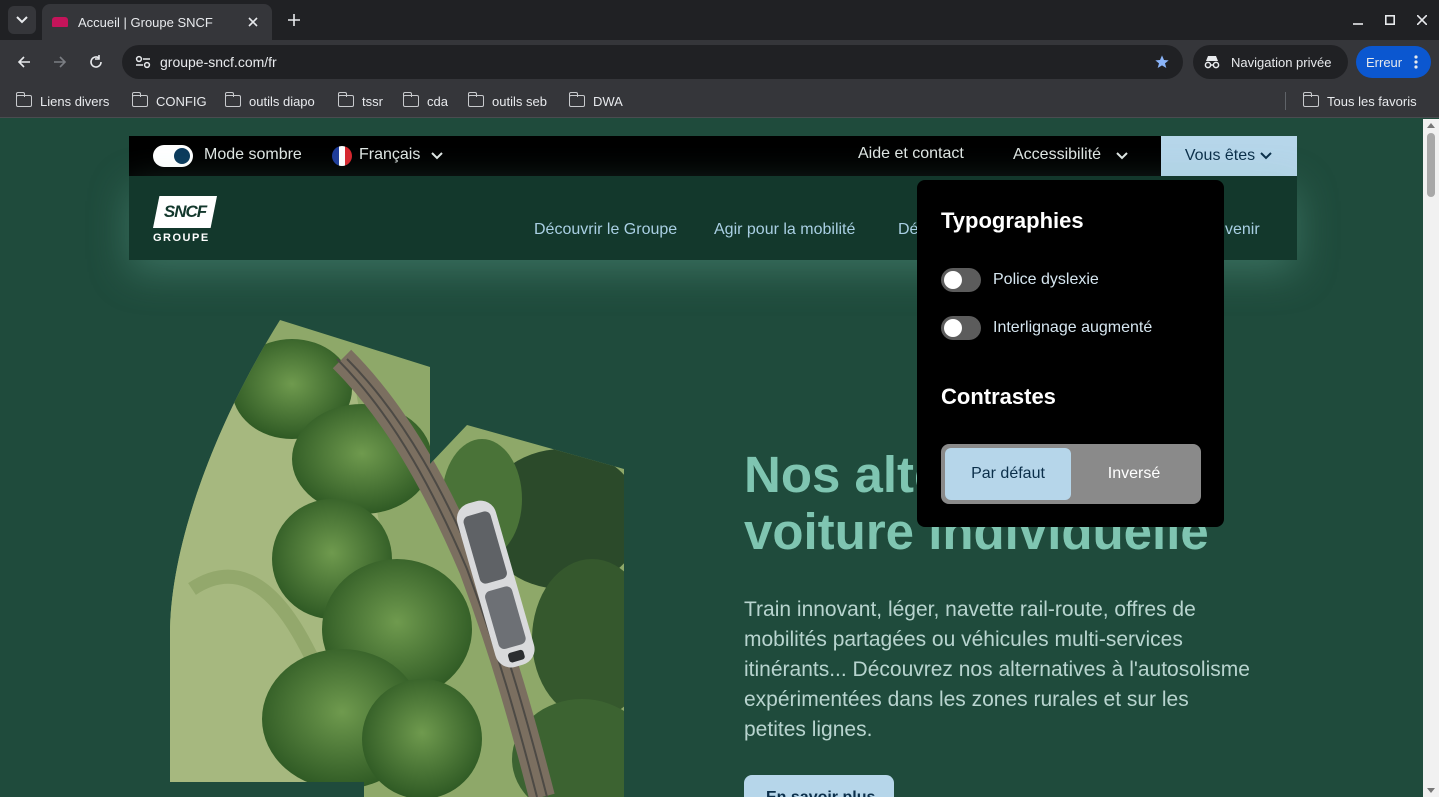  I want to click on arrow-right-icon, so click(60, 62).